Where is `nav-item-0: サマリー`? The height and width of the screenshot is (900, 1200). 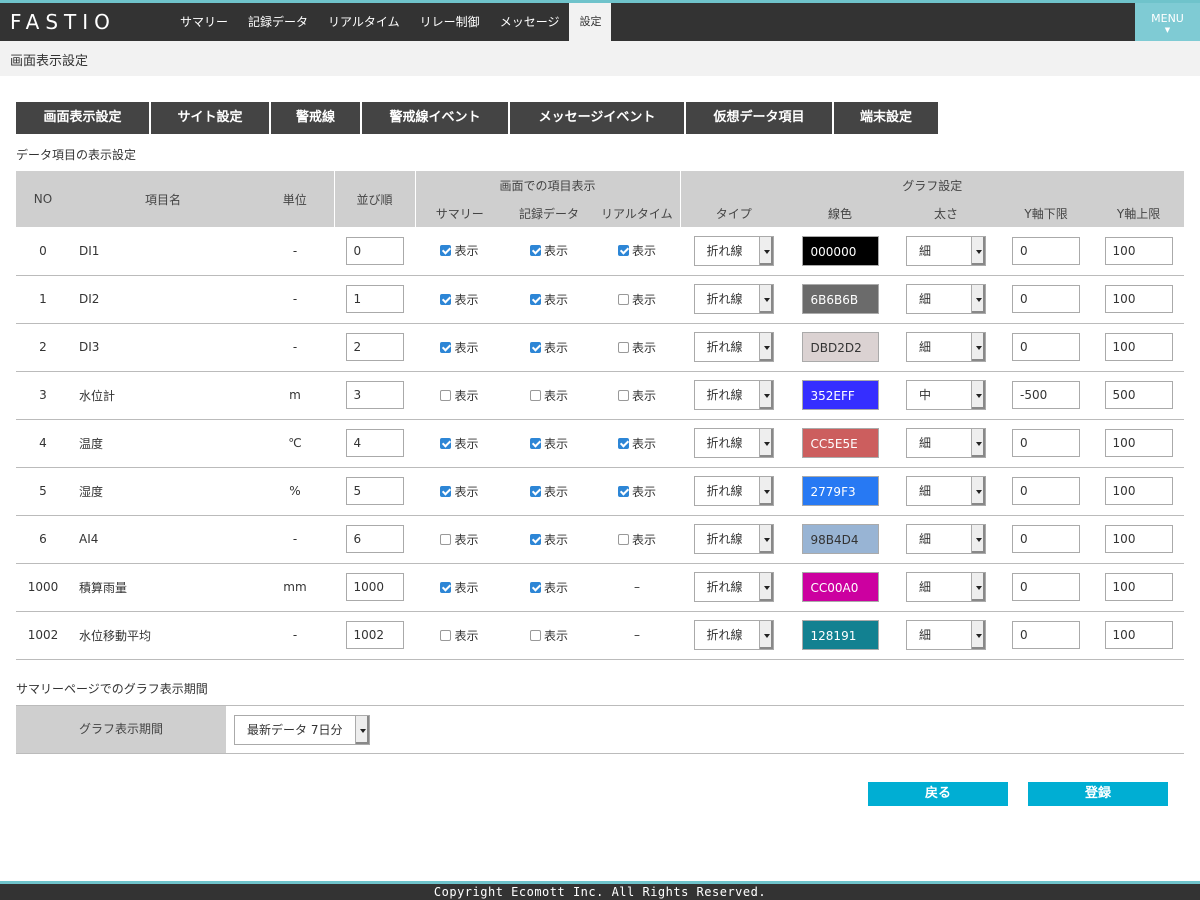
nav-item-0: サマリー is located at coordinates (204, 22).